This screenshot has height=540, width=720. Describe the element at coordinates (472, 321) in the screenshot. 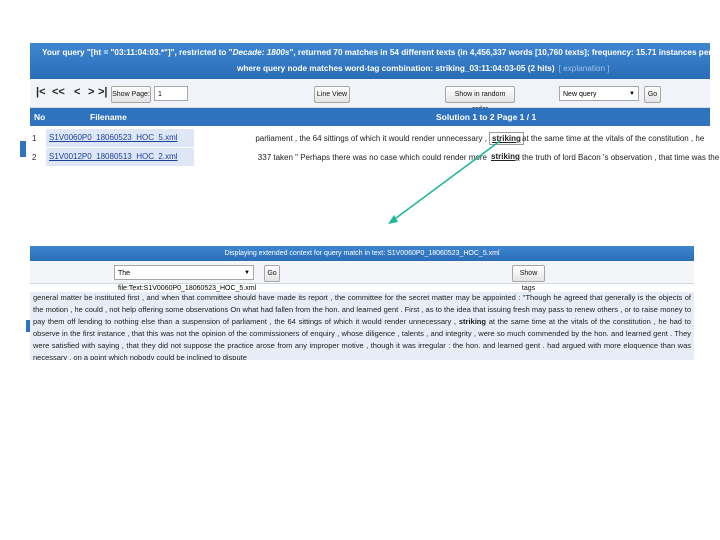

I see `context-keyword: striking` at that location.